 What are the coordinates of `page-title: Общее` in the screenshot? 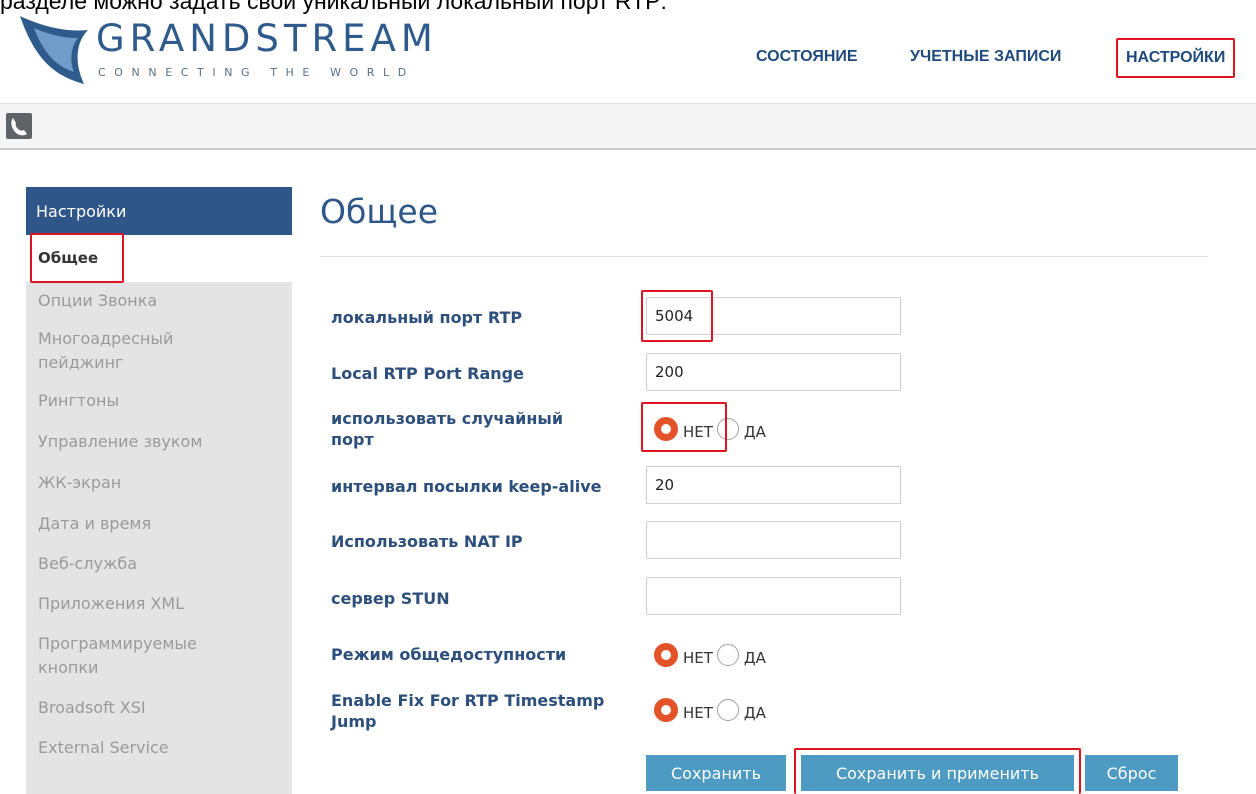 It's located at (379, 211).